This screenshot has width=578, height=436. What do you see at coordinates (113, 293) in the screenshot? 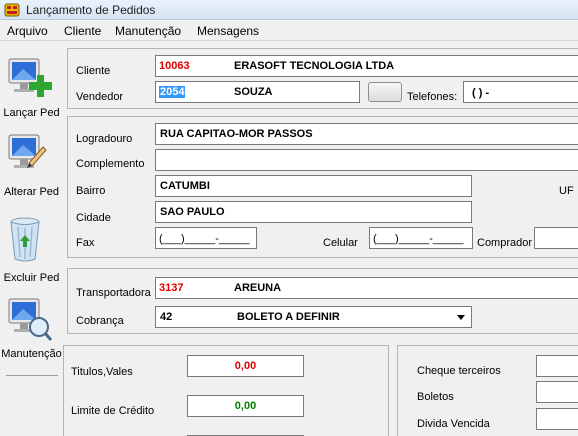
I see `transportadora-label: Transportadora` at bounding box center [113, 293].